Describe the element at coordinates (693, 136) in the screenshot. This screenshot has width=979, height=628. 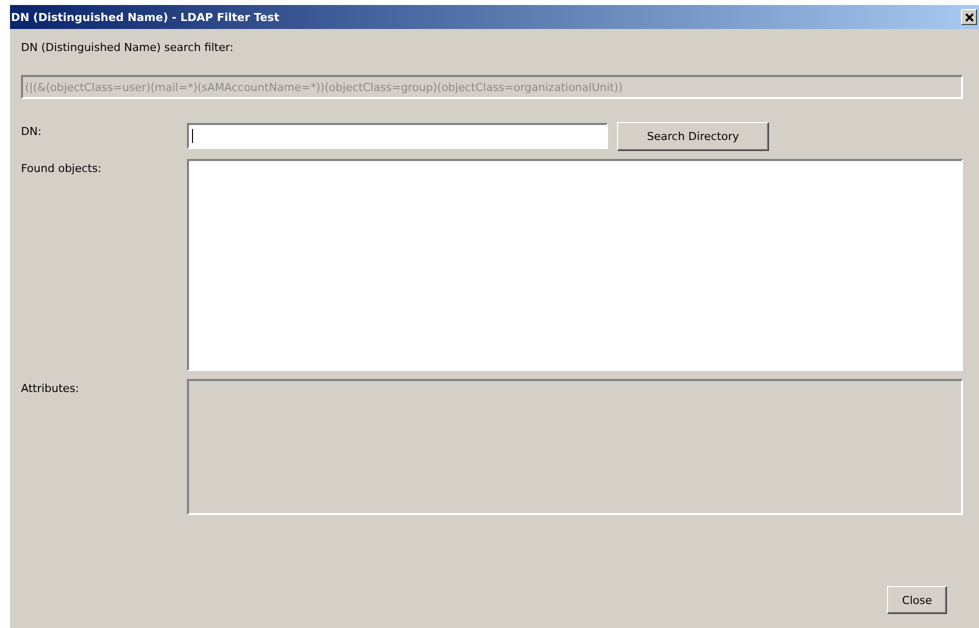
I see `search-directory-button: Search Directory` at that location.